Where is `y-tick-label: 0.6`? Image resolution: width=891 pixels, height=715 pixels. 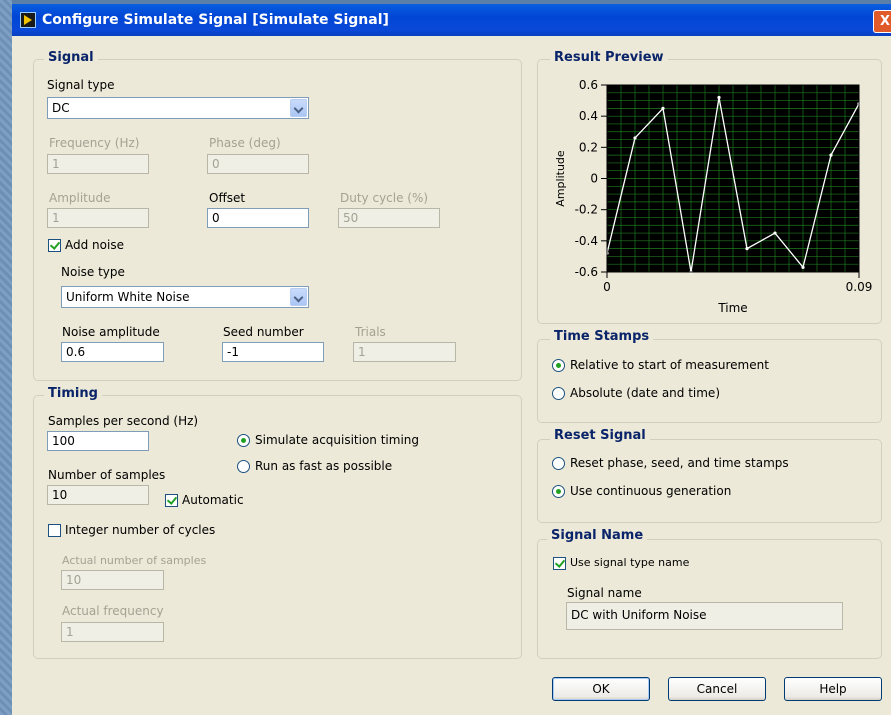 y-tick-label: 0.6 is located at coordinates (588, 85).